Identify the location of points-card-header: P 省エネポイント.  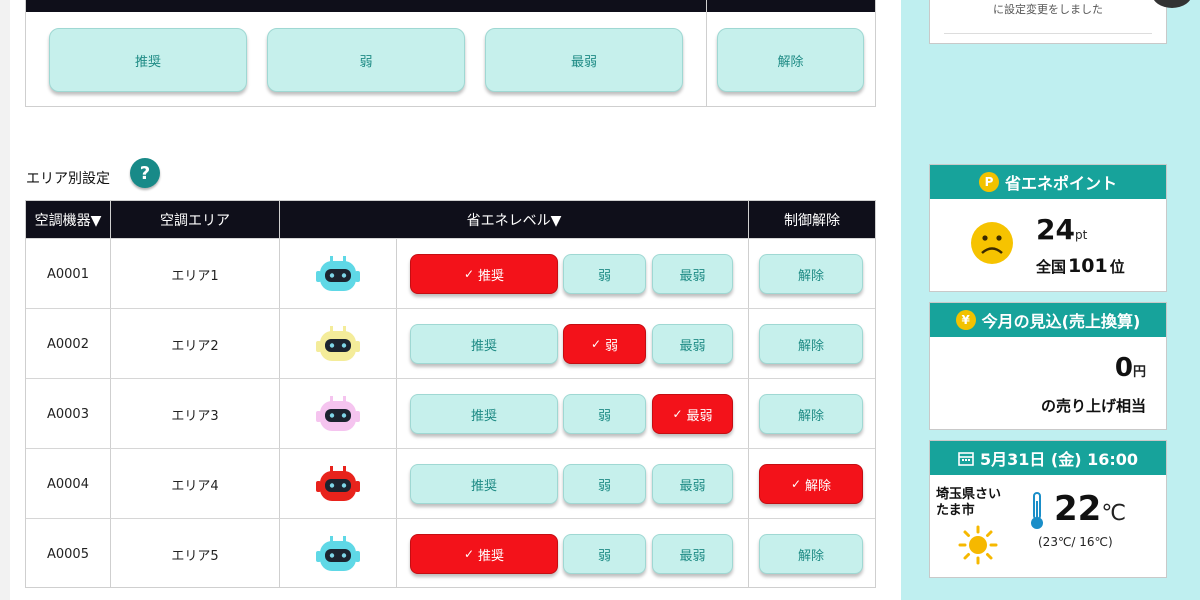
(1048, 182).